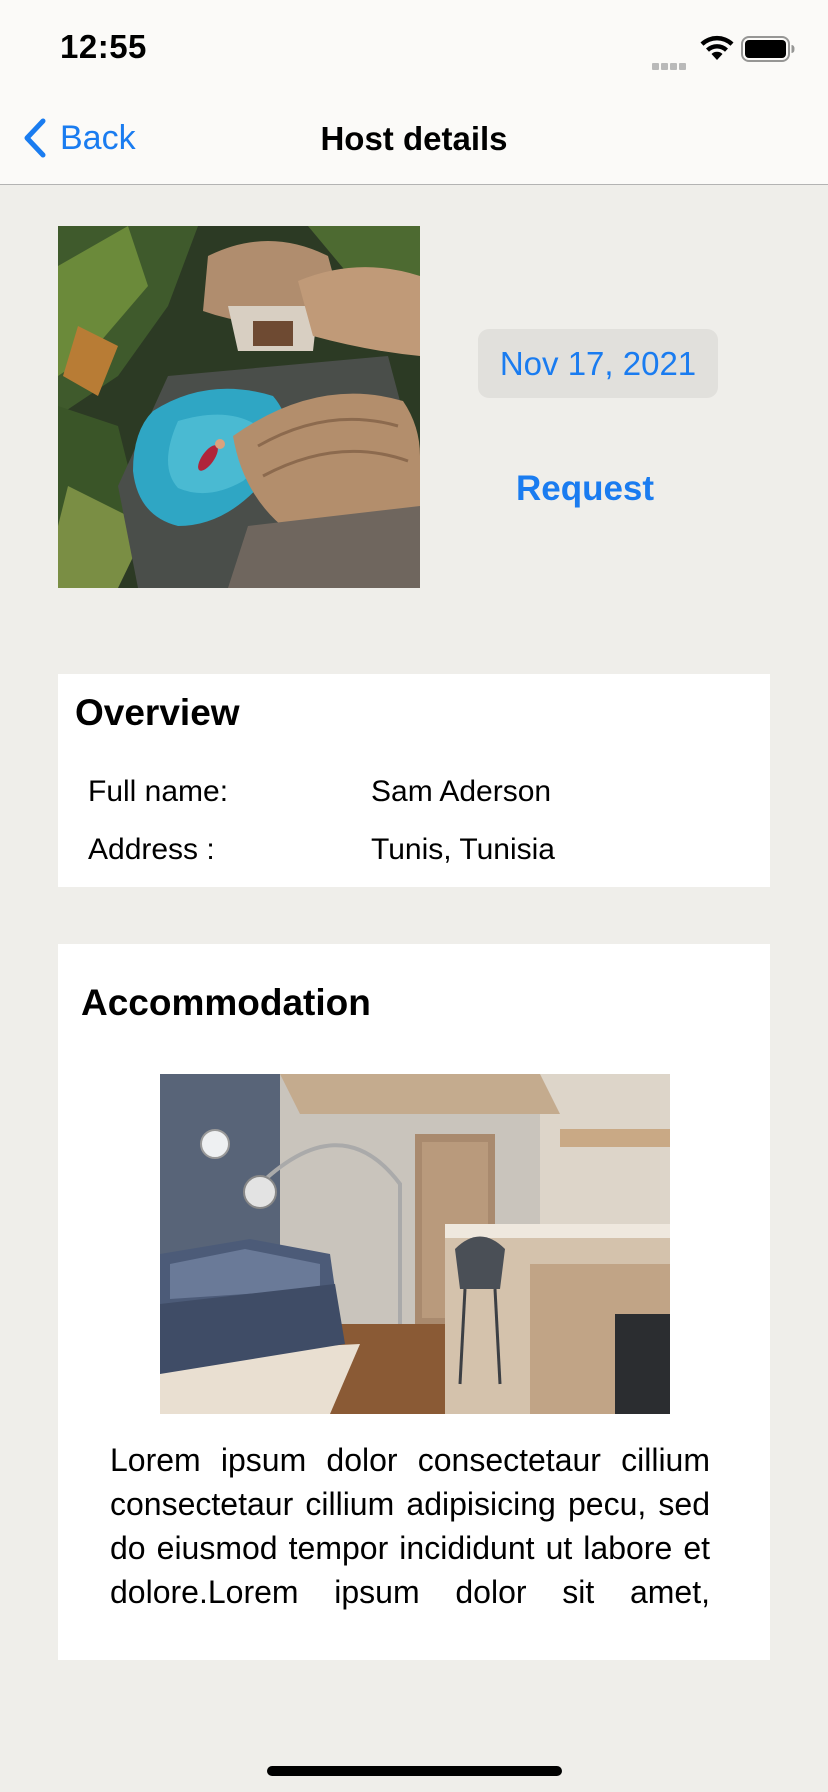 Image resolution: width=828 pixels, height=1792 pixels. I want to click on date-picker-button: Nov 17, 2021, so click(598, 363).